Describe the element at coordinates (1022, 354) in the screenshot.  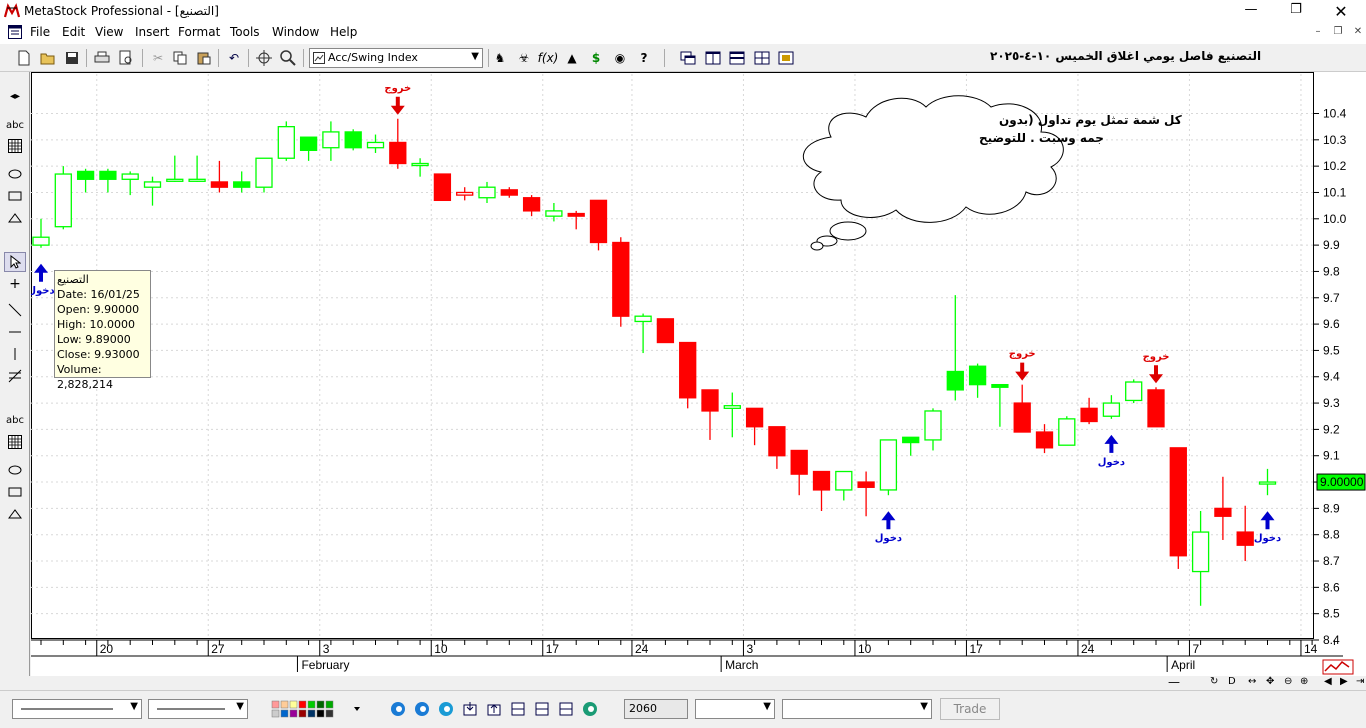
I see `exit-label: خروج` at that location.